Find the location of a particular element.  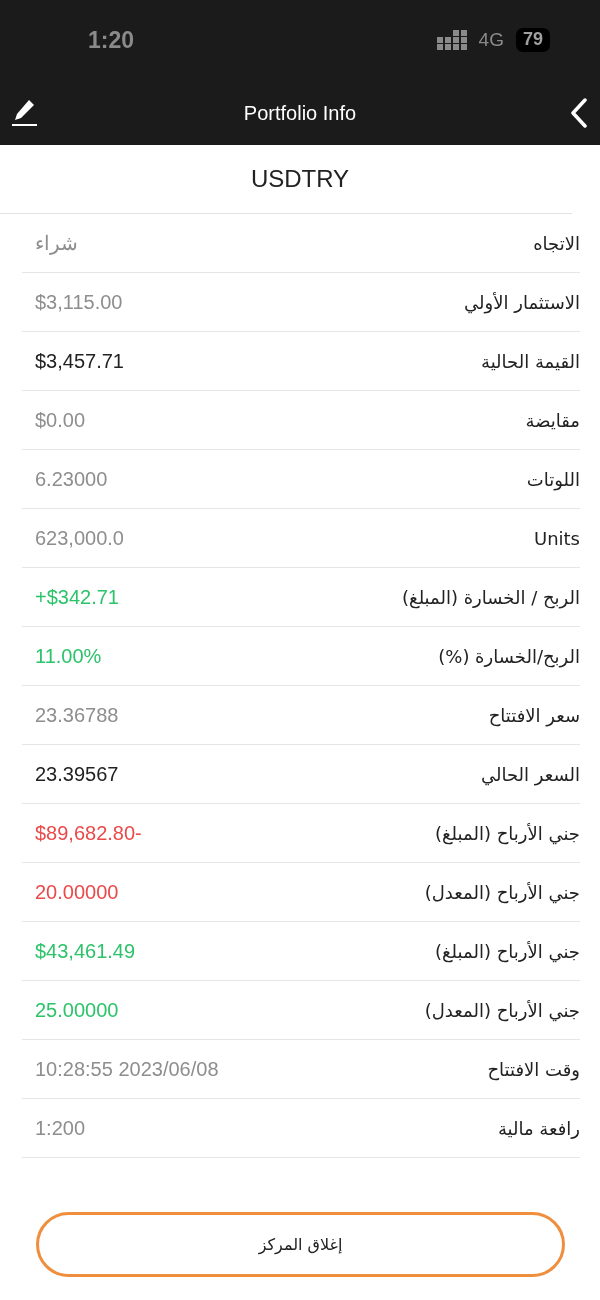

close-position-button: إغلاق المركز is located at coordinates (300, 1244).